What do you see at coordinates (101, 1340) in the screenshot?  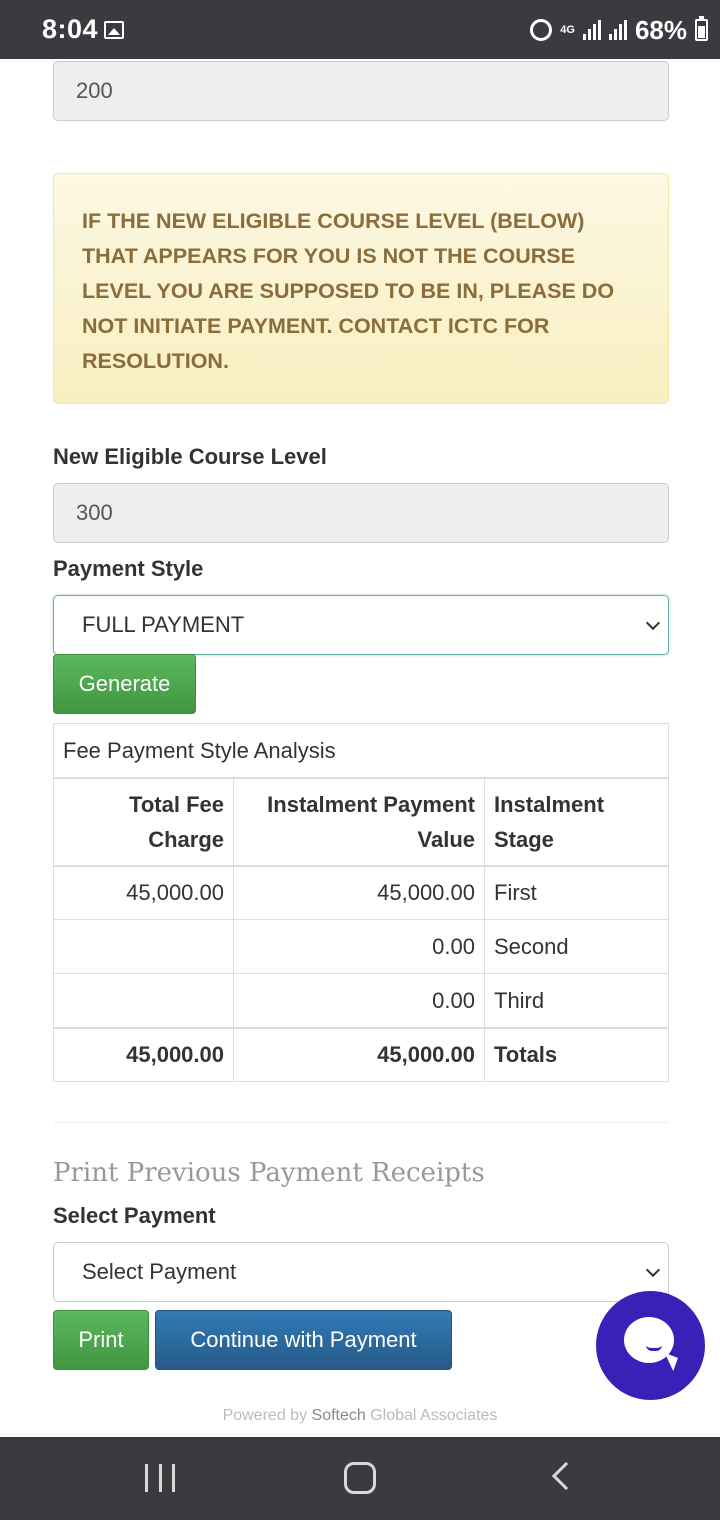 I see `print-button: Print` at bounding box center [101, 1340].